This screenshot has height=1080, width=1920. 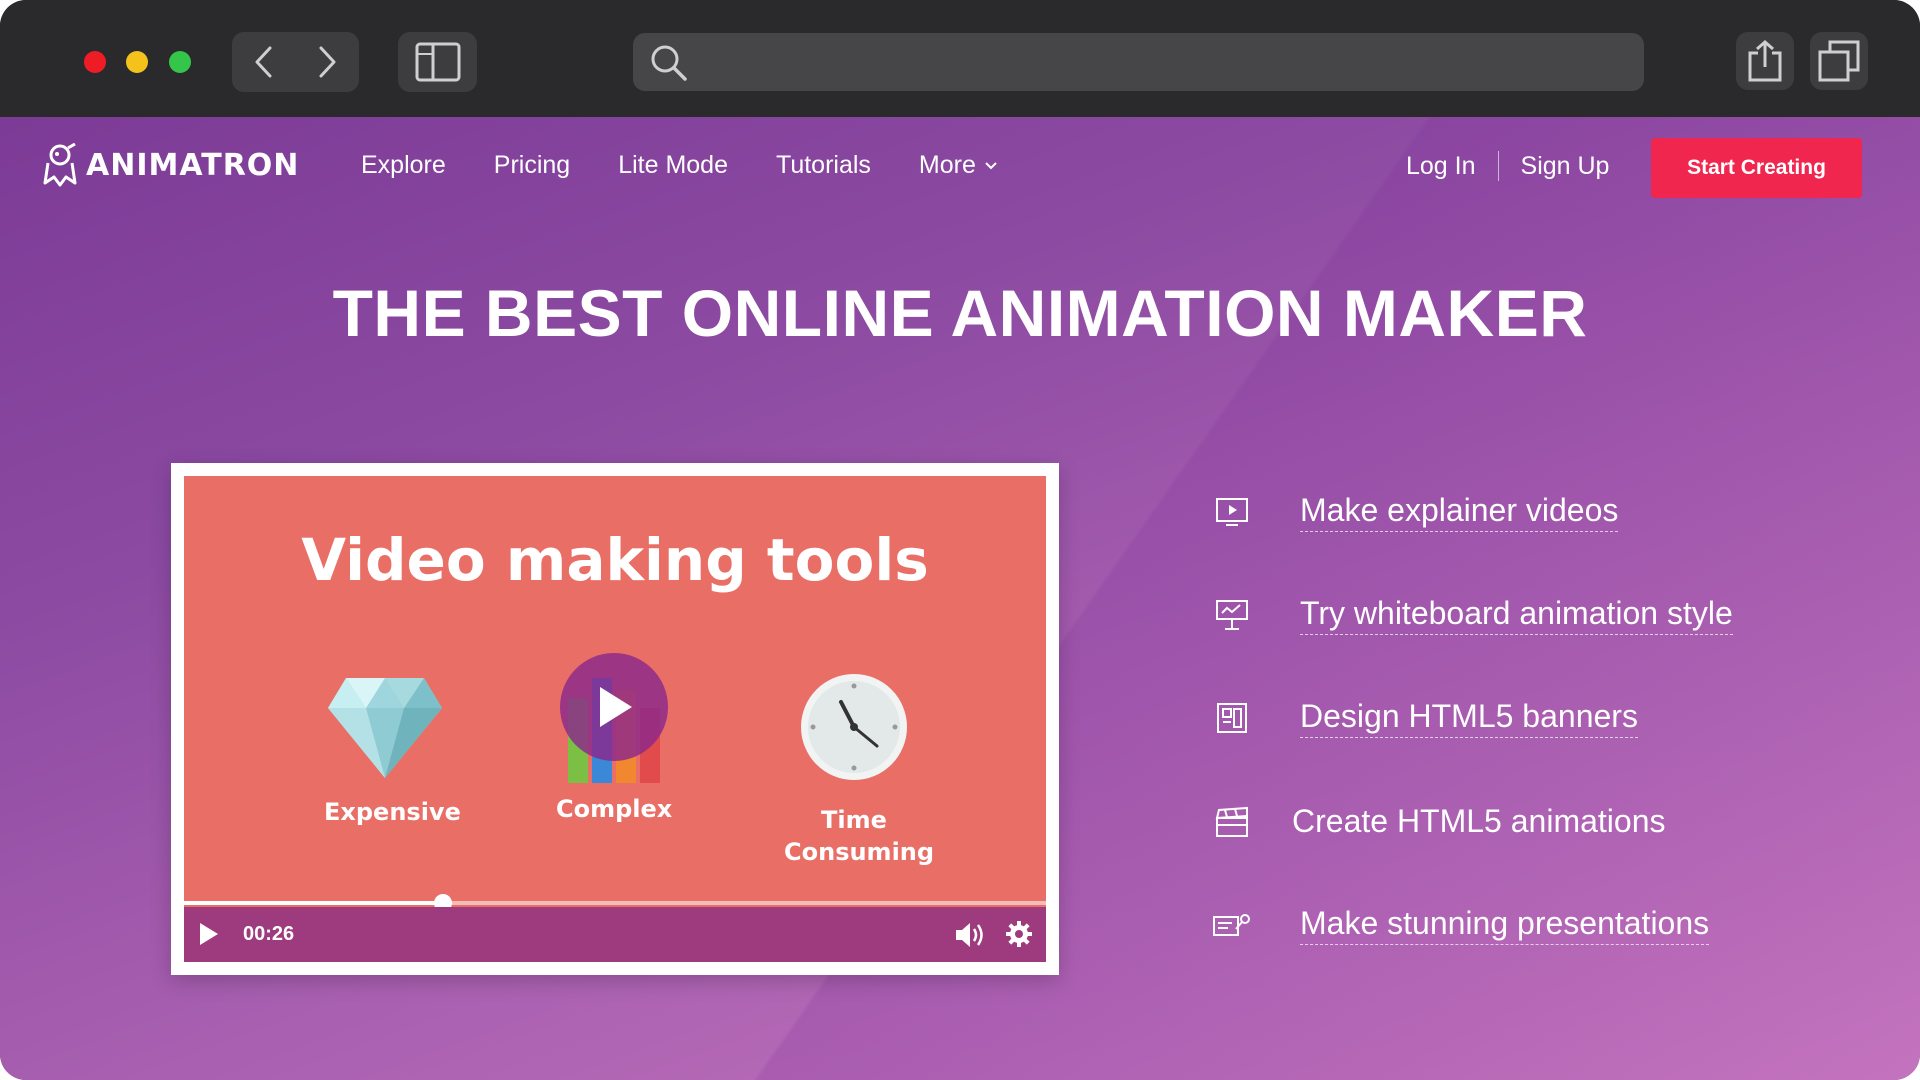 I want to click on zoom-window-button, so click(x=180, y=62).